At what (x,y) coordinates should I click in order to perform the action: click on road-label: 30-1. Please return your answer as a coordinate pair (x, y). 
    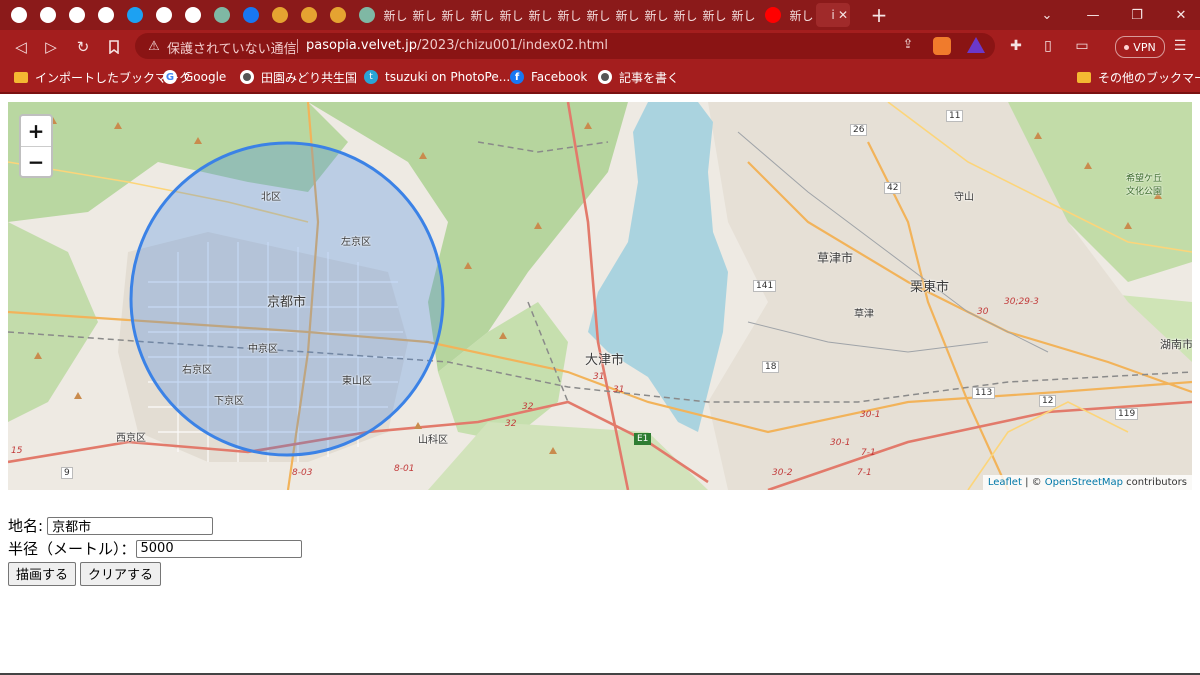
    Looking at the image, I should click on (870, 415).